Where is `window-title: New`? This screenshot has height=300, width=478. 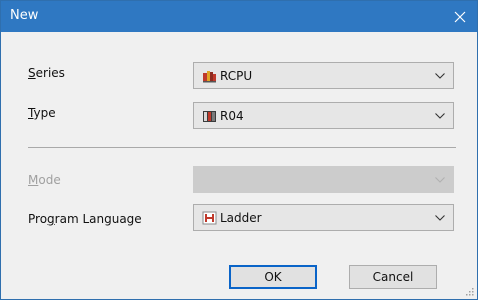
window-title: New is located at coordinates (24, 15).